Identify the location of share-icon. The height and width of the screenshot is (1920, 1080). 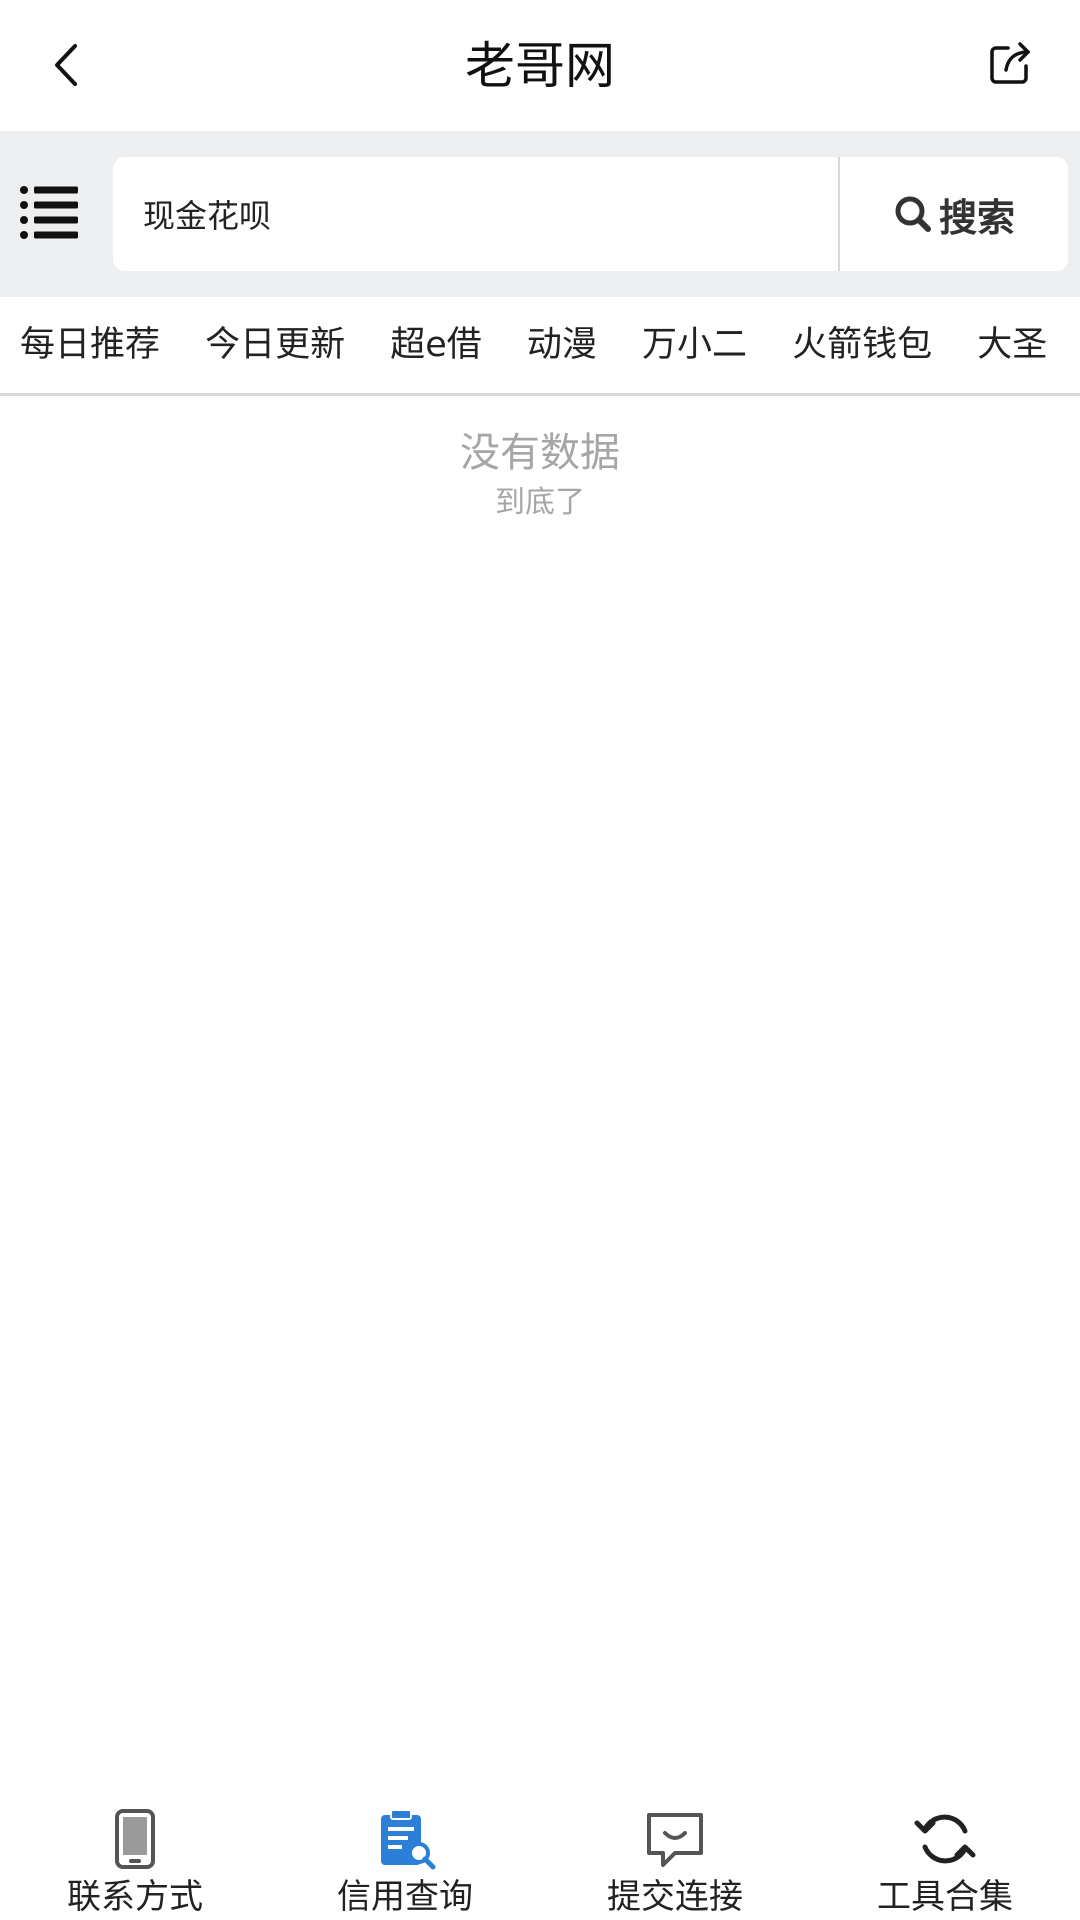
(1010, 63).